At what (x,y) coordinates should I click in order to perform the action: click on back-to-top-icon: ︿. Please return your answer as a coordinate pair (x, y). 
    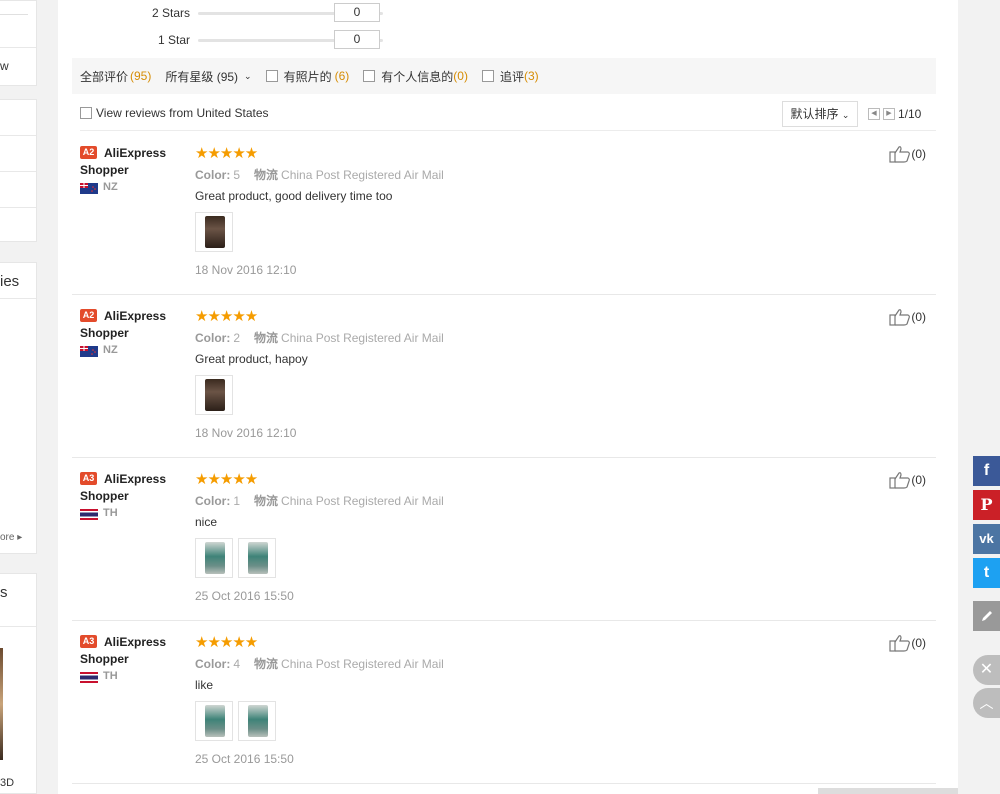
    Looking at the image, I should click on (986, 703).